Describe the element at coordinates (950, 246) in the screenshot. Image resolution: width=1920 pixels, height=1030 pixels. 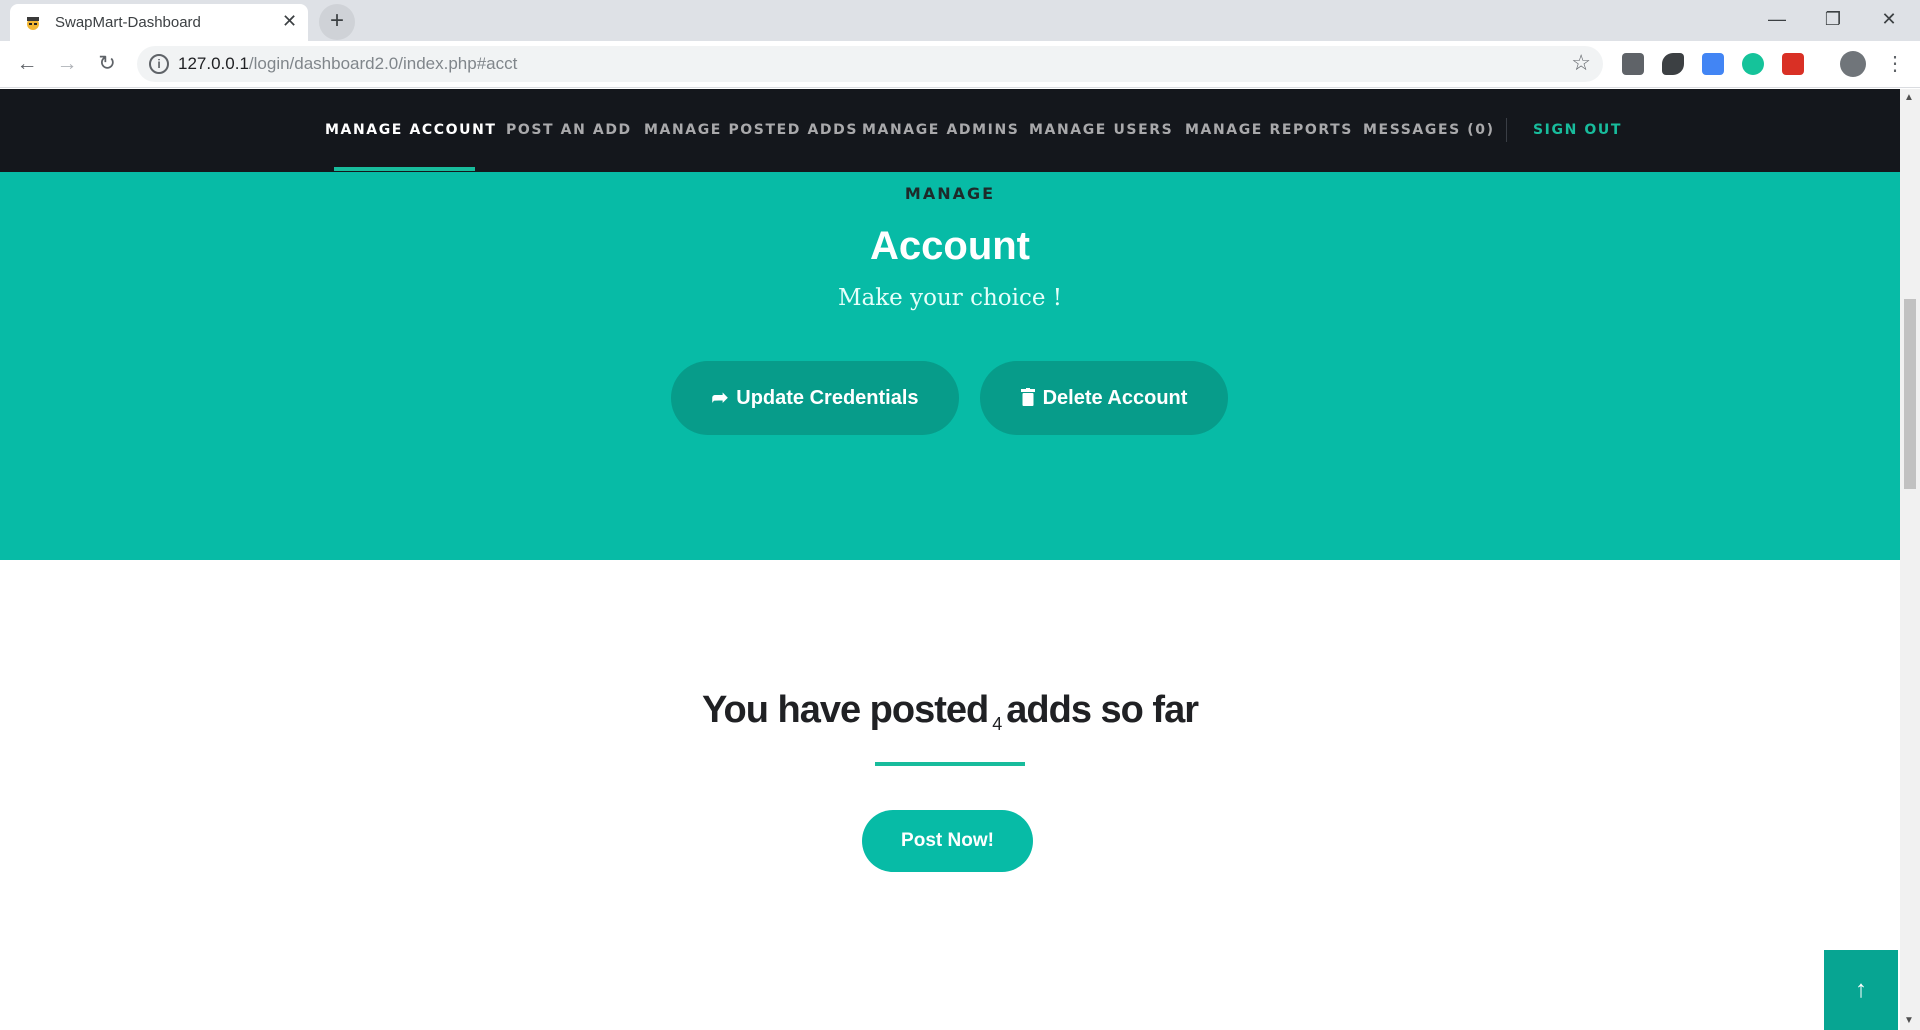
I see `page-title: Account` at that location.